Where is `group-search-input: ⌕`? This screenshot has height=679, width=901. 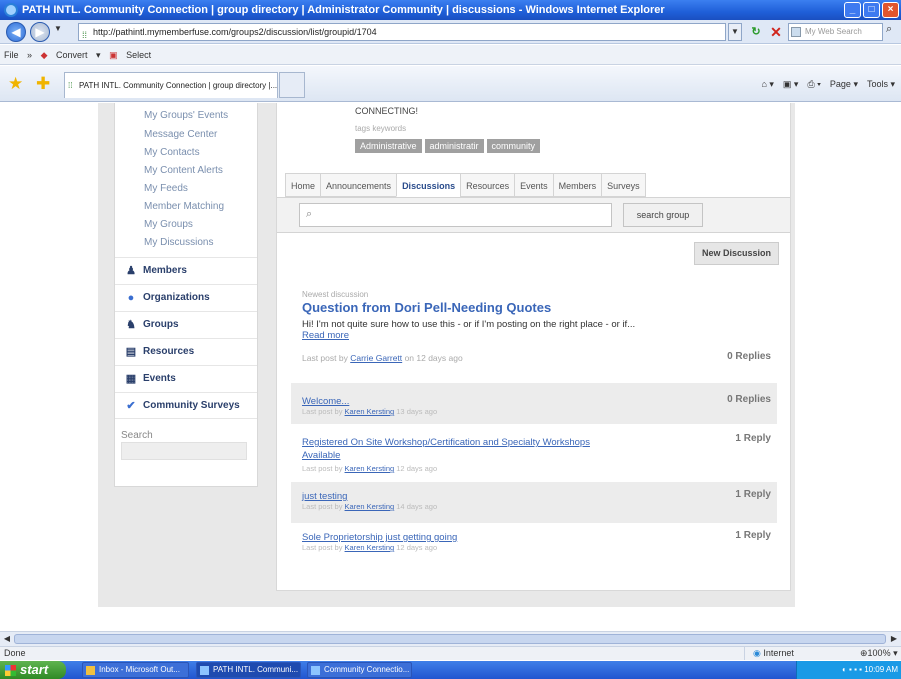
group-search-input: ⌕ is located at coordinates (455, 215).